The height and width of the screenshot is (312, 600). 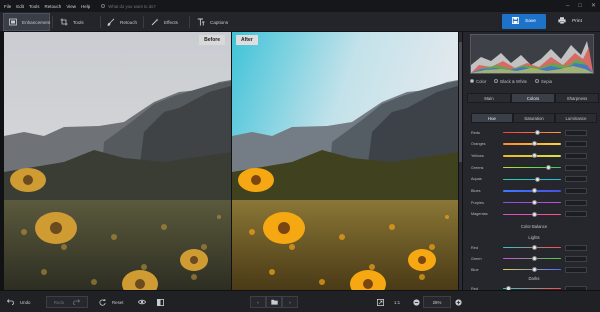 What do you see at coordinates (580, 6) in the screenshot?
I see `maximize-icon: □` at bounding box center [580, 6].